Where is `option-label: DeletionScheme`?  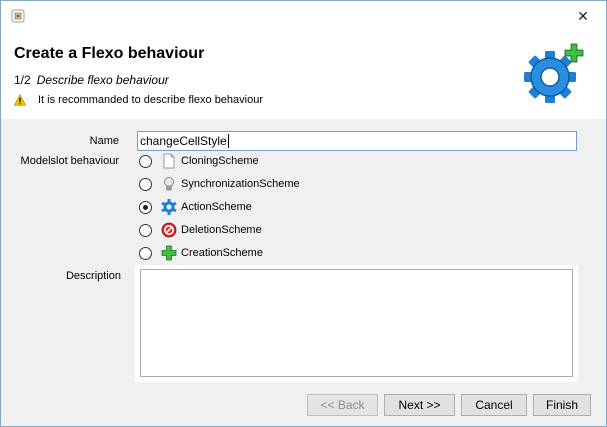
option-label: DeletionScheme is located at coordinates (221, 230).